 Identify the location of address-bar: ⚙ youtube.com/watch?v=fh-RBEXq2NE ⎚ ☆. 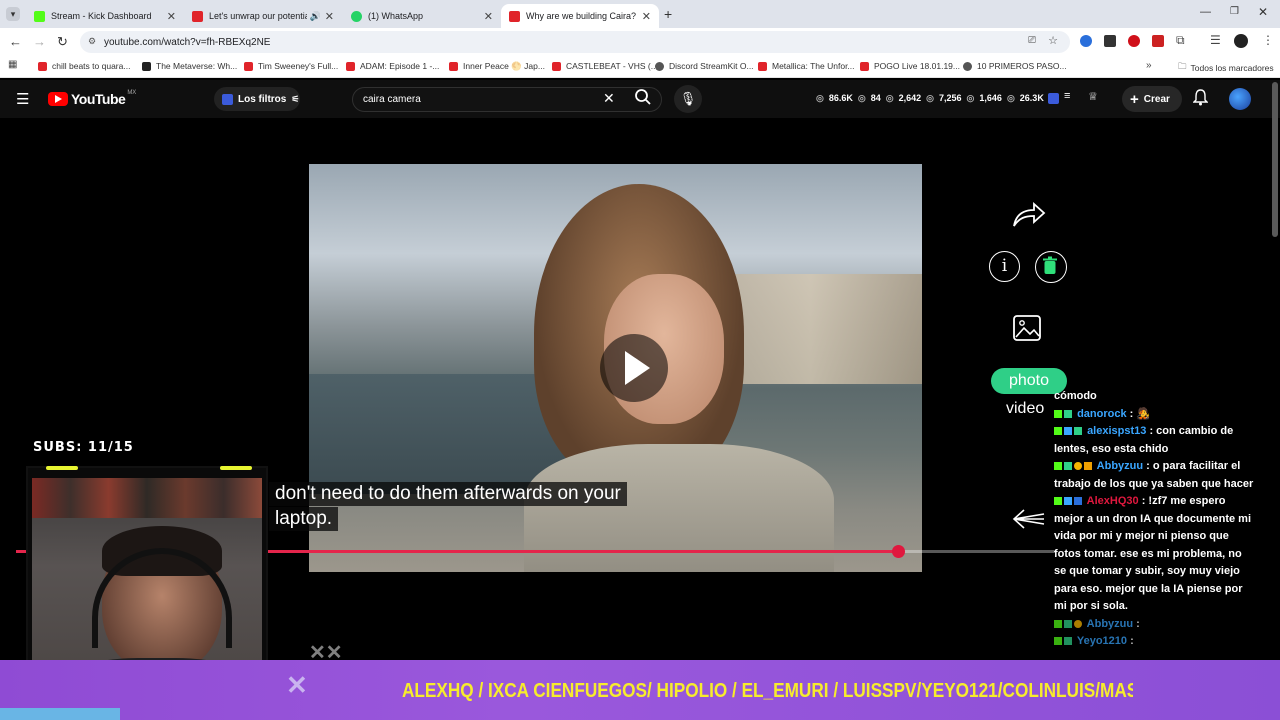
(575, 42).